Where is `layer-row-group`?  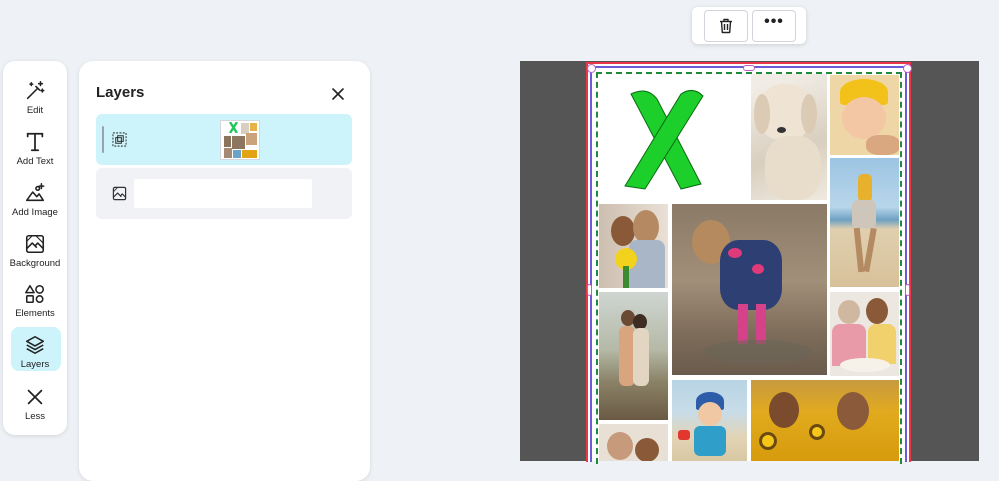 layer-row-group is located at coordinates (224, 139).